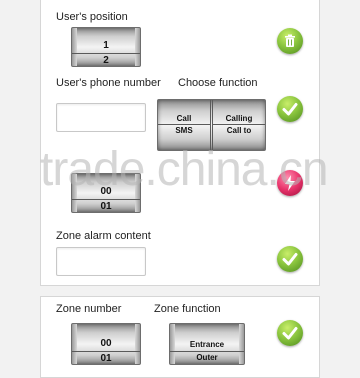  Describe the element at coordinates (108, 83) in the screenshot. I see `phone-number-label: User's phone number` at that location.